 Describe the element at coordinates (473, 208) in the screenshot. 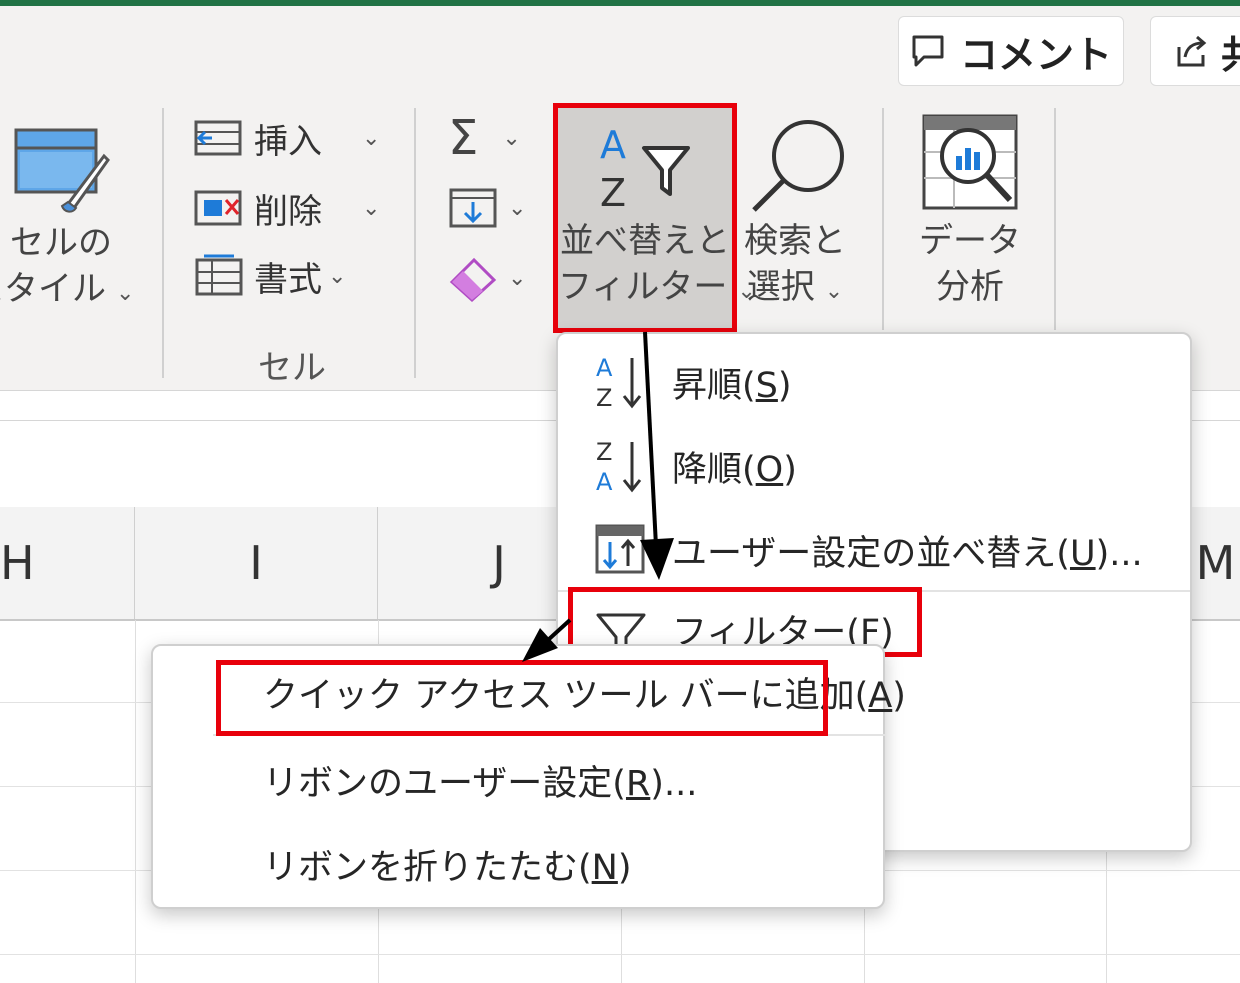

I see `fill-down-icon` at that location.